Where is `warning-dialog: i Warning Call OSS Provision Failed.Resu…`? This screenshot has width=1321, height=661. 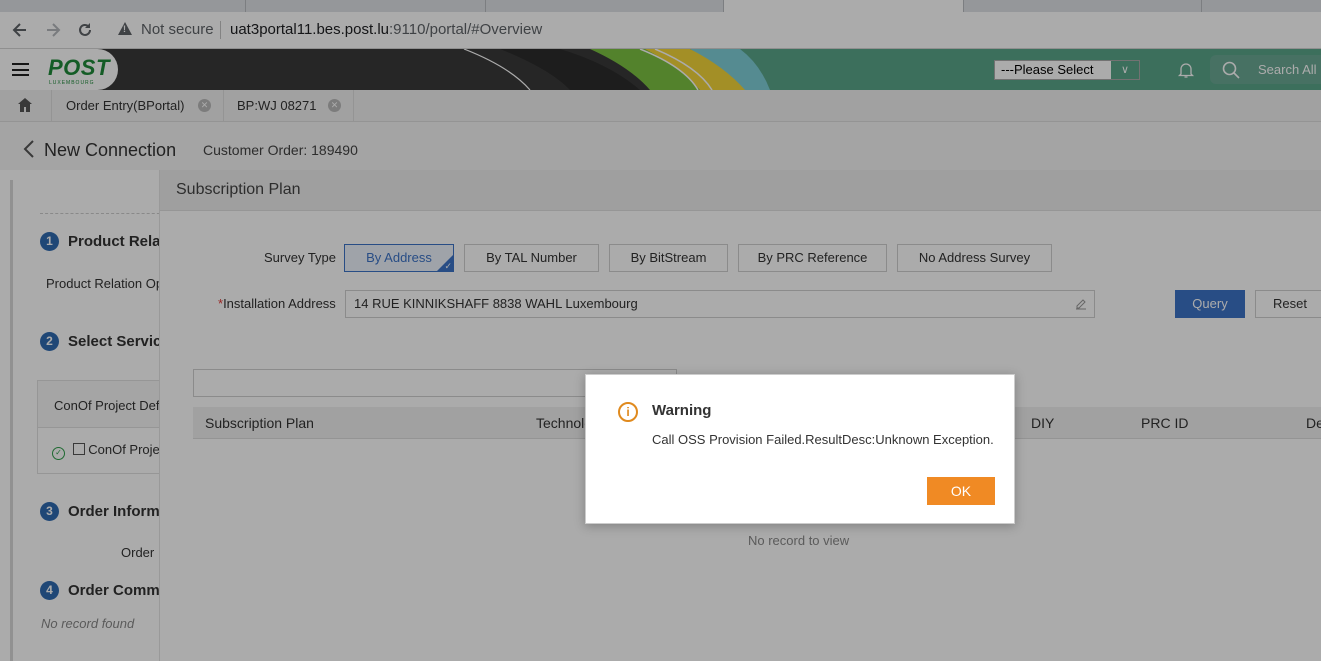 warning-dialog: i Warning Call OSS Provision Failed.Resu… is located at coordinates (800, 449).